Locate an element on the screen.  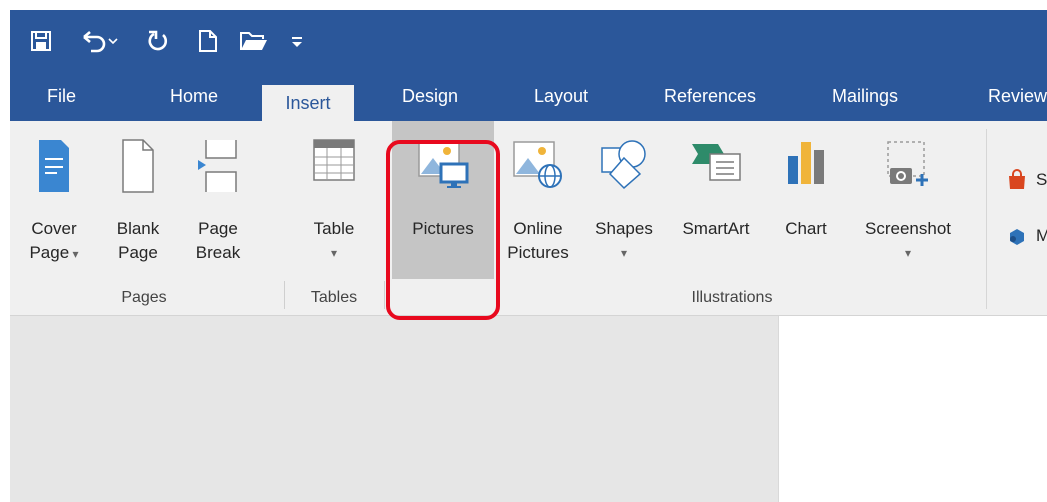
table-button: Table ▾ is located at coordinates (334, 200).